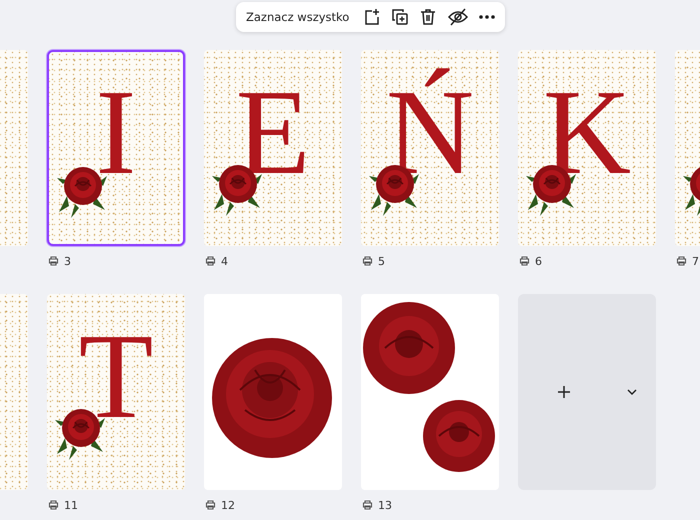  What do you see at coordinates (67, 261) in the screenshot?
I see `page-number: 3` at bounding box center [67, 261].